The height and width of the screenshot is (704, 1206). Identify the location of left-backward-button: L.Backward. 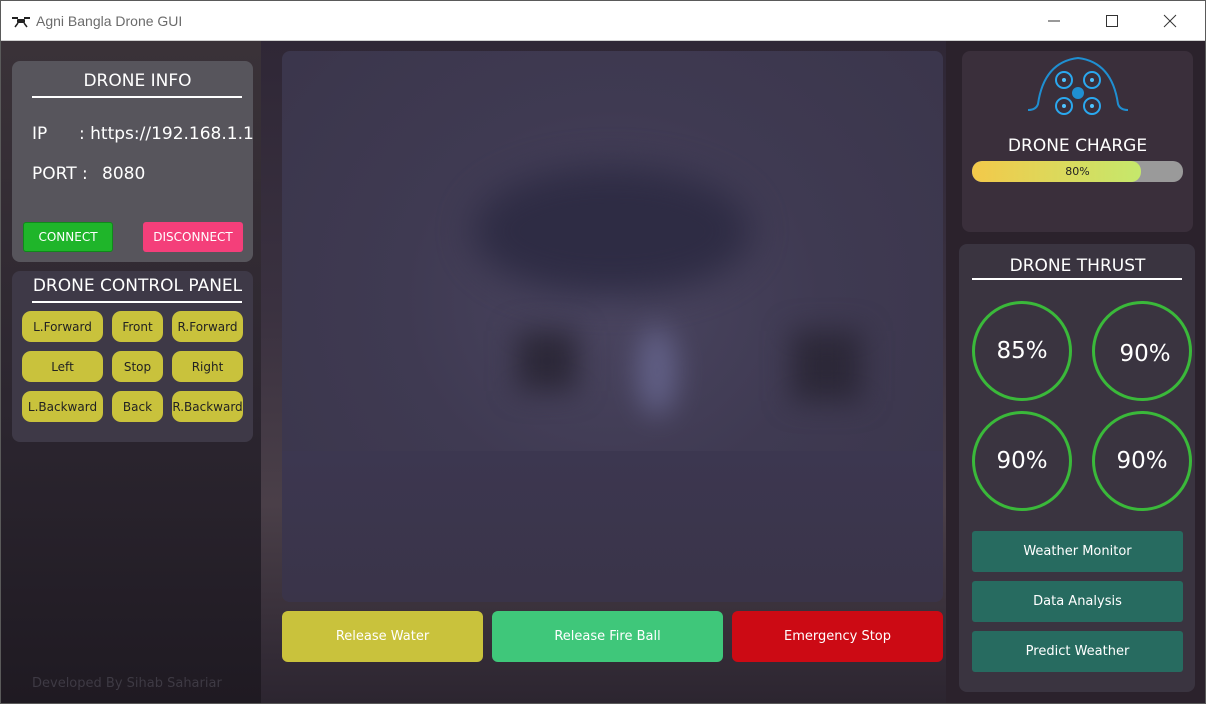
(62, 406).